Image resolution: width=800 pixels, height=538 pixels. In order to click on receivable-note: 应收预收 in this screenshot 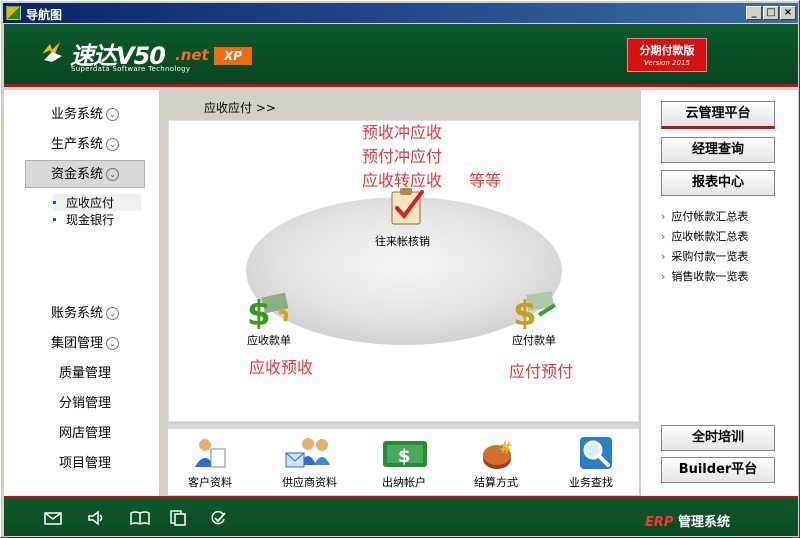, I will do `click(281, 367)`.